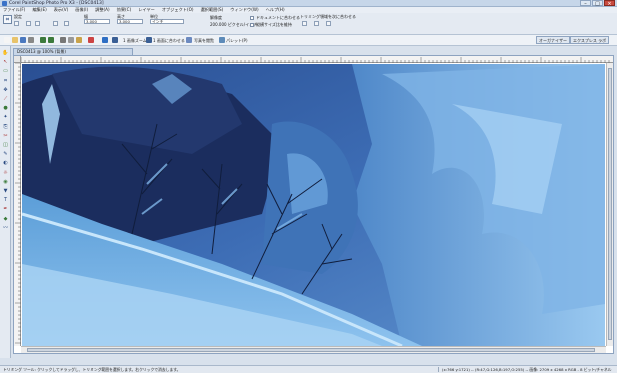 The width and height of the screenshot is (617, 373). What do you see at coordinates (4, 3) in the screenshot?
I see `app-logo-icon` at bounding box center [4, 3].